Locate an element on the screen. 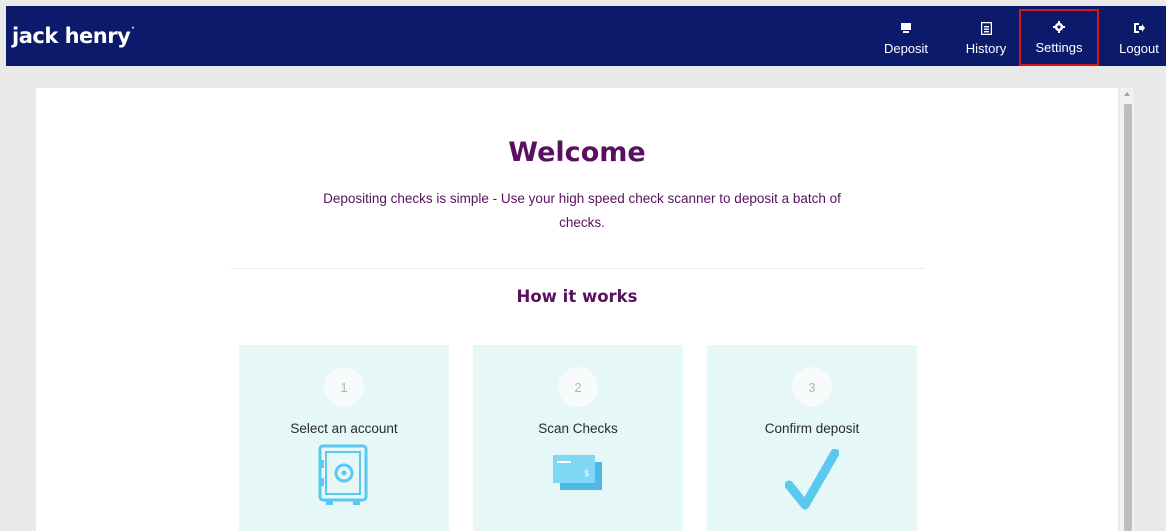 This screenshot has height=531, width=1166. scroll-up-icon is located at coordinates (1127, 94).